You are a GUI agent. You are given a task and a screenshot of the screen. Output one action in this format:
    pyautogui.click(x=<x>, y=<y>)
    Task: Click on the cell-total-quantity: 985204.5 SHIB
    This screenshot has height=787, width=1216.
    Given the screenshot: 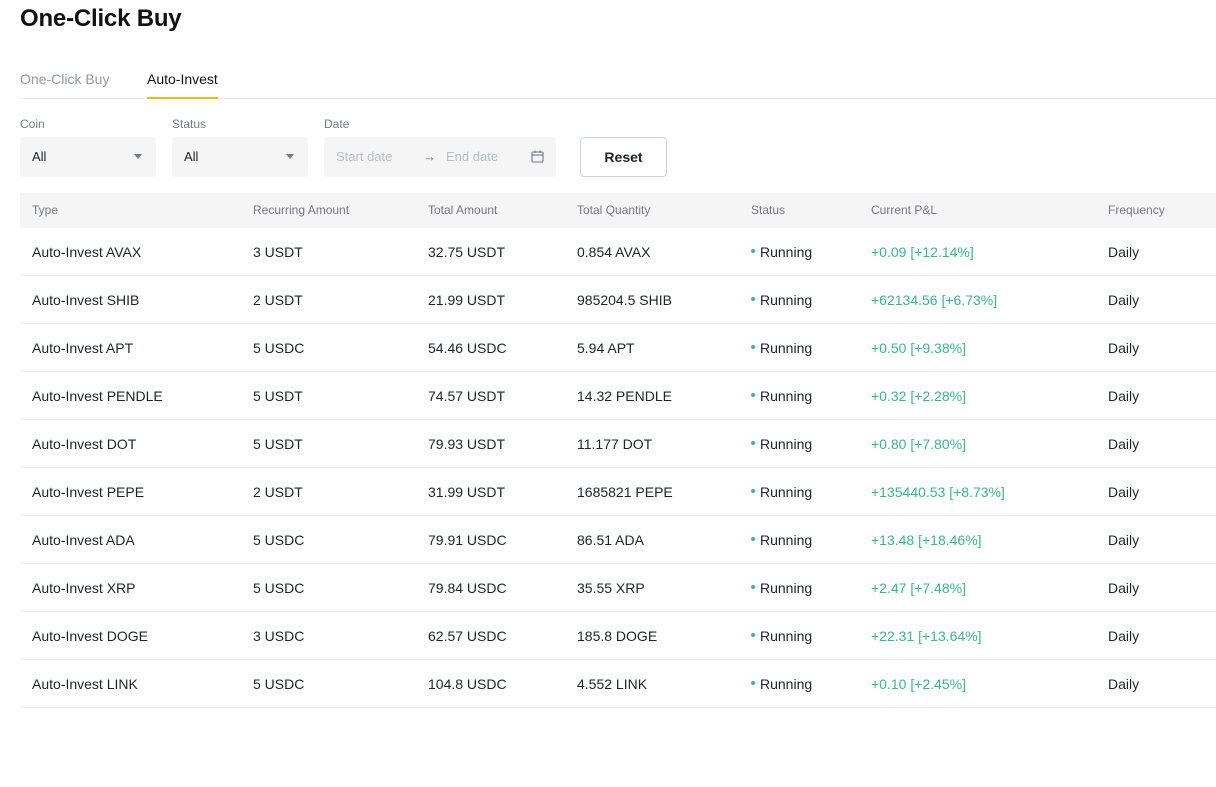 What is the action you would take?
    pyautogui.click(x=624, y=300)
    